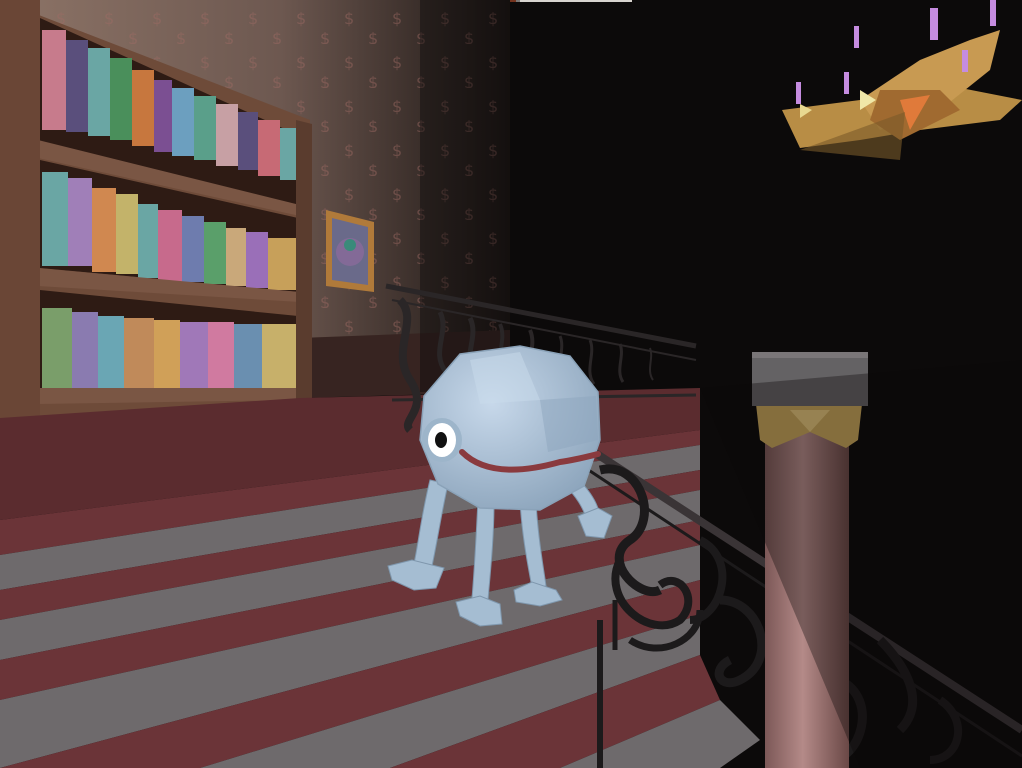 The width and height of the screenshot is (1022, 768). Describe the element at coordinates (442, 440) in the screenshot. I see `creature-eye` at that location.